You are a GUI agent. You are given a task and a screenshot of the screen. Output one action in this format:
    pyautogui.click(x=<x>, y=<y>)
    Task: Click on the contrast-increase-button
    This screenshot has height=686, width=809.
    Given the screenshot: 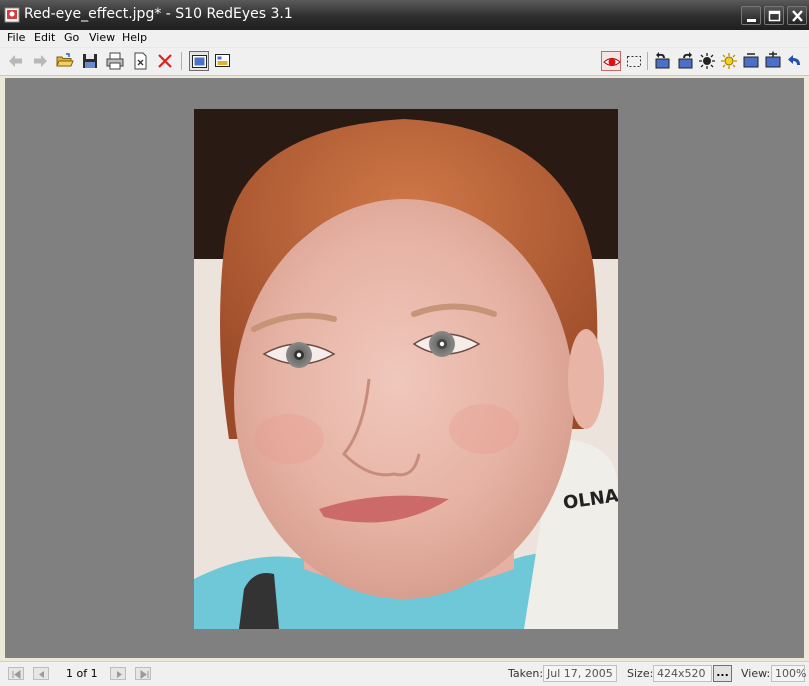 What is the action you would take?
    pyautogui.click(x=773, y=61)
    